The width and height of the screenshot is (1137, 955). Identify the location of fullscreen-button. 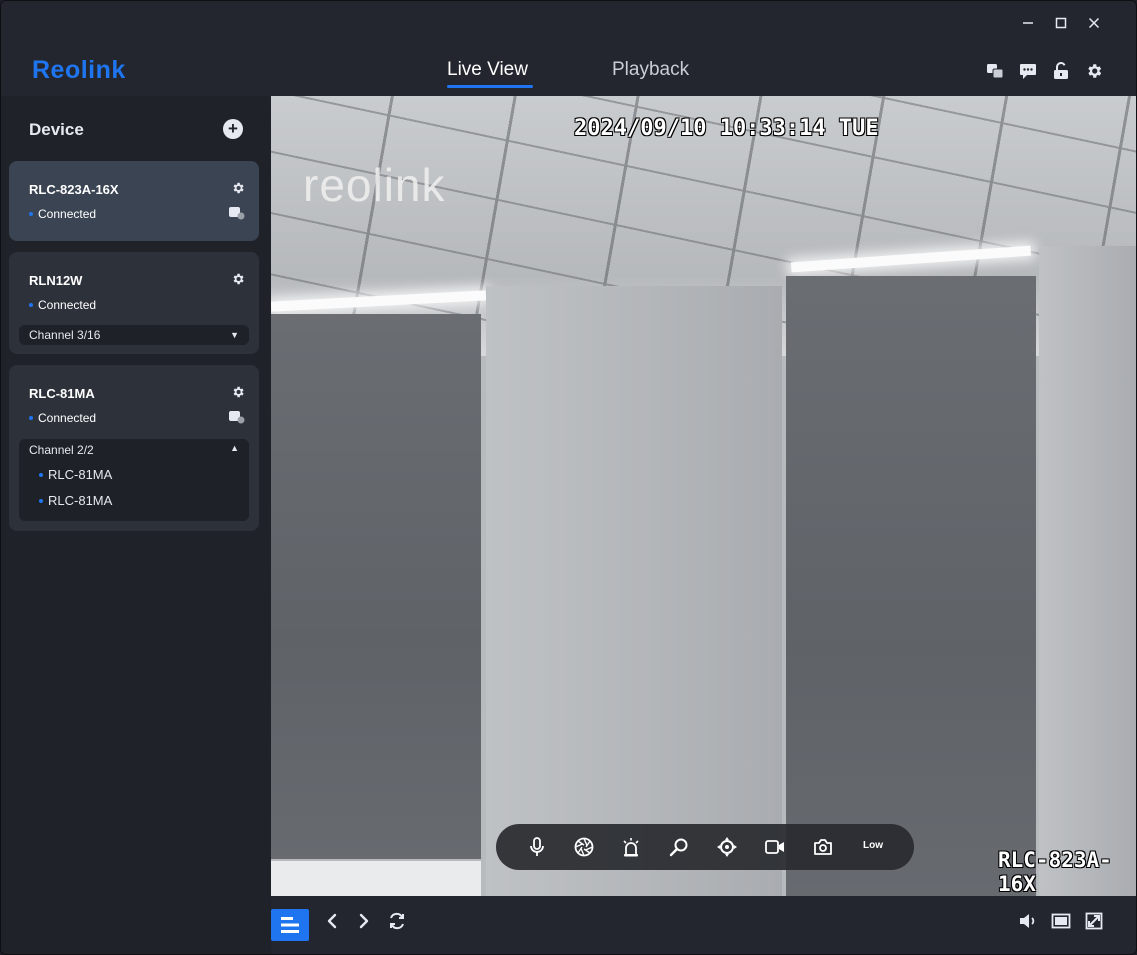
(1094, 921).